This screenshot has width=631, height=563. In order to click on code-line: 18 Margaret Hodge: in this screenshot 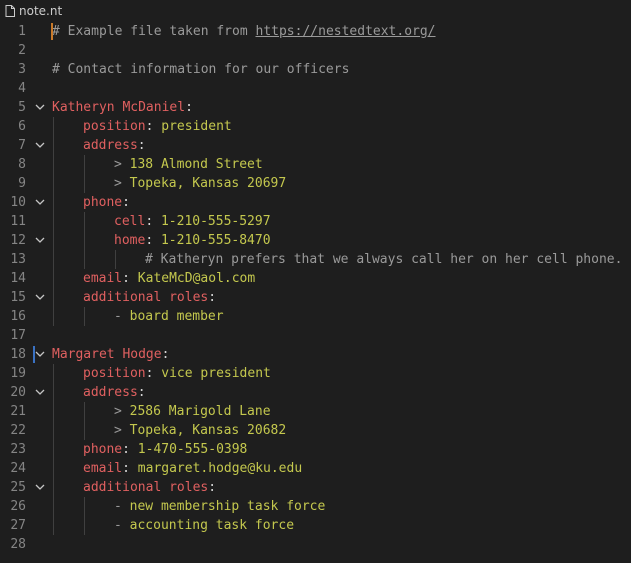, I will do `click(315, 354)`.